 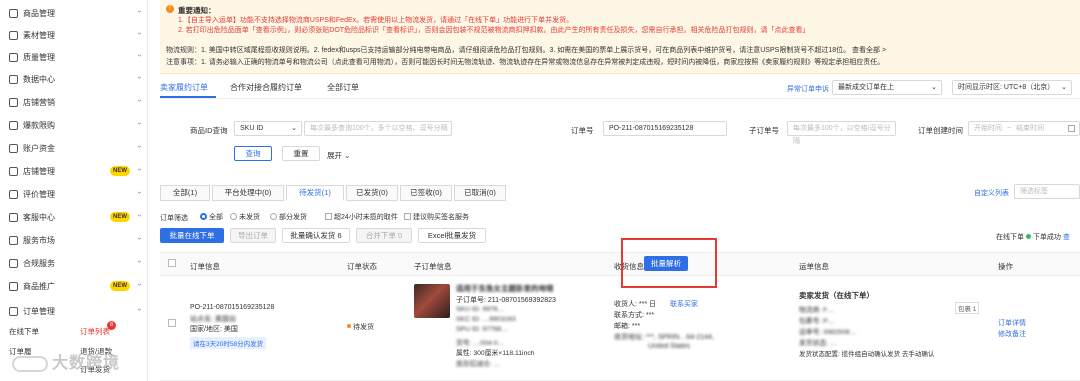 I want to click on radio-partial: 部分发货, so click(x=288, y=217).